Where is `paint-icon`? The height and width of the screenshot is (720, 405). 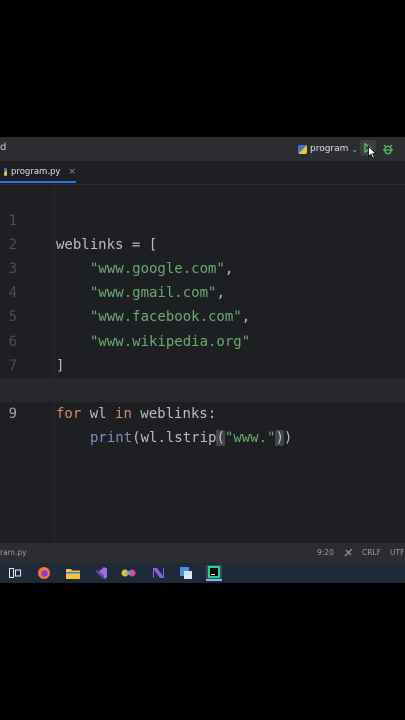 paint-icon is located at coordinates (129, 573).